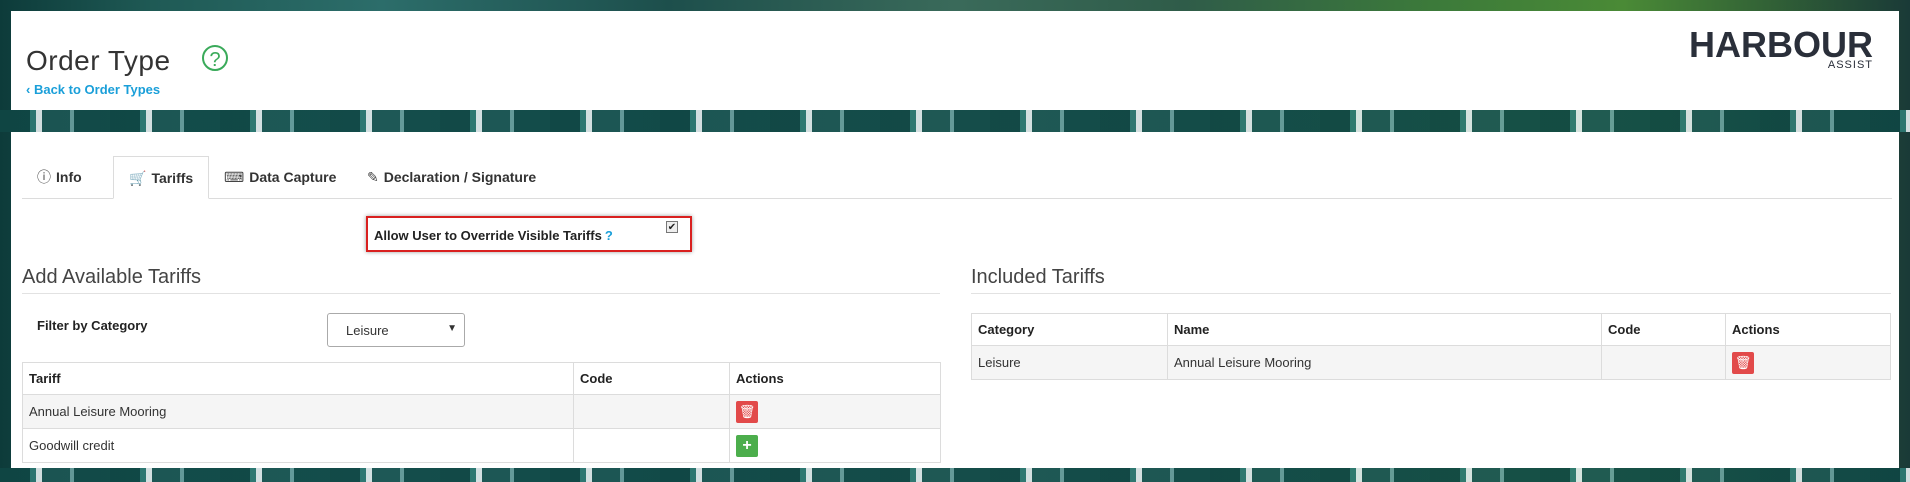 Image resolution: width=1910 pixels, height=482 pixels. I want to click on table-row: Annual Leisure Mooring 🗑, so click(481, 411).